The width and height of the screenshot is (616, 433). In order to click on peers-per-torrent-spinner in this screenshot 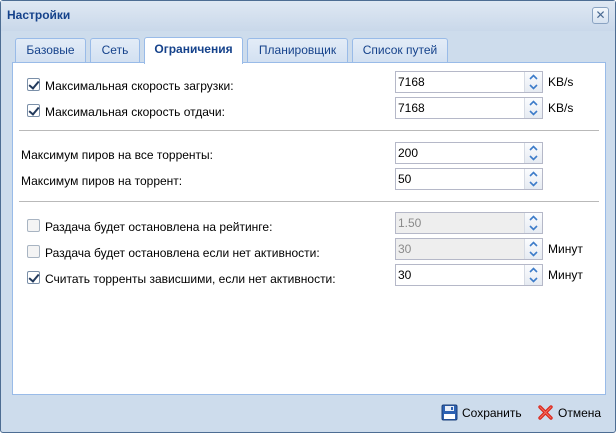, I will do `click(469, 179)`.